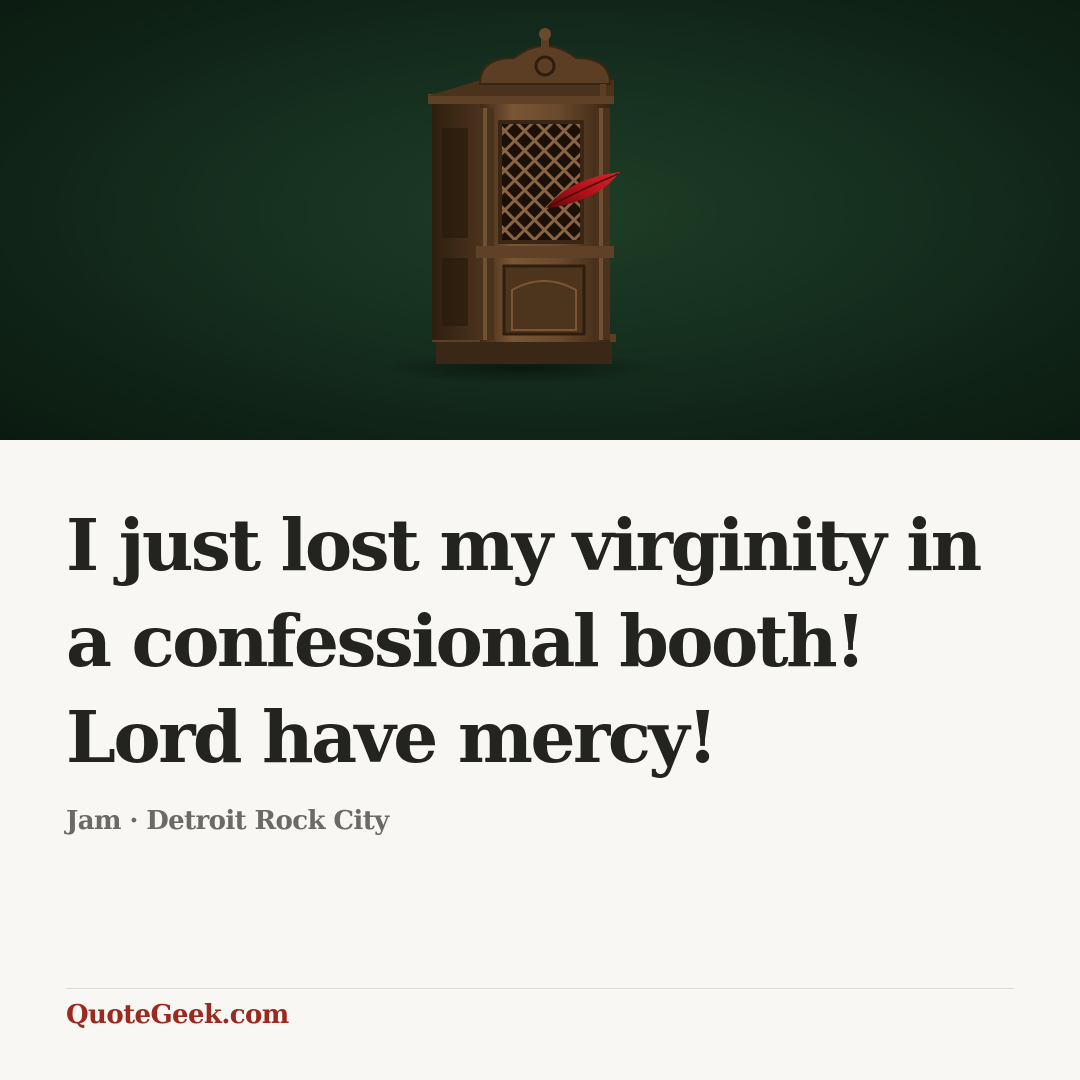  What do you see at coordinates (93, 821) in the screenshot?
I see `quote-author: Jam` at bounding box center [93, 821].